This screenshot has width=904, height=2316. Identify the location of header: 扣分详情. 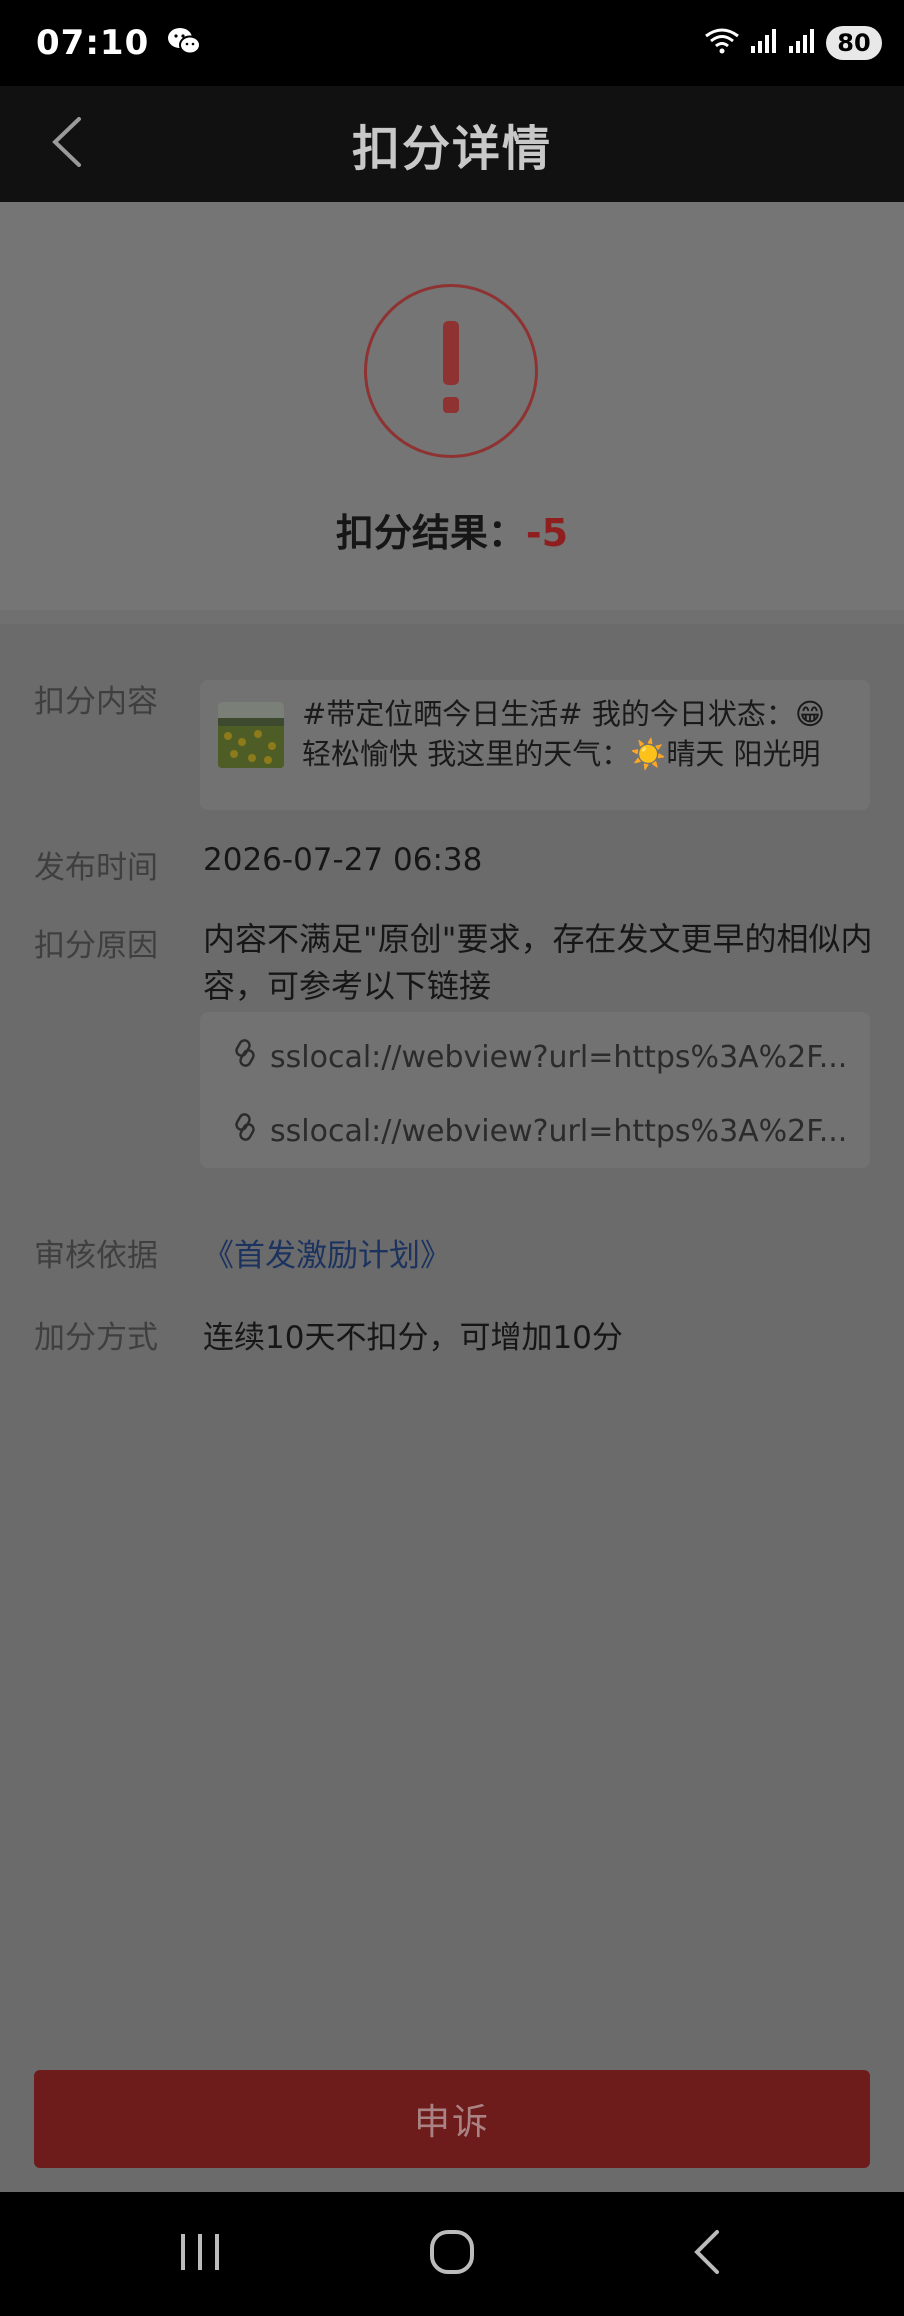
(452, 144).